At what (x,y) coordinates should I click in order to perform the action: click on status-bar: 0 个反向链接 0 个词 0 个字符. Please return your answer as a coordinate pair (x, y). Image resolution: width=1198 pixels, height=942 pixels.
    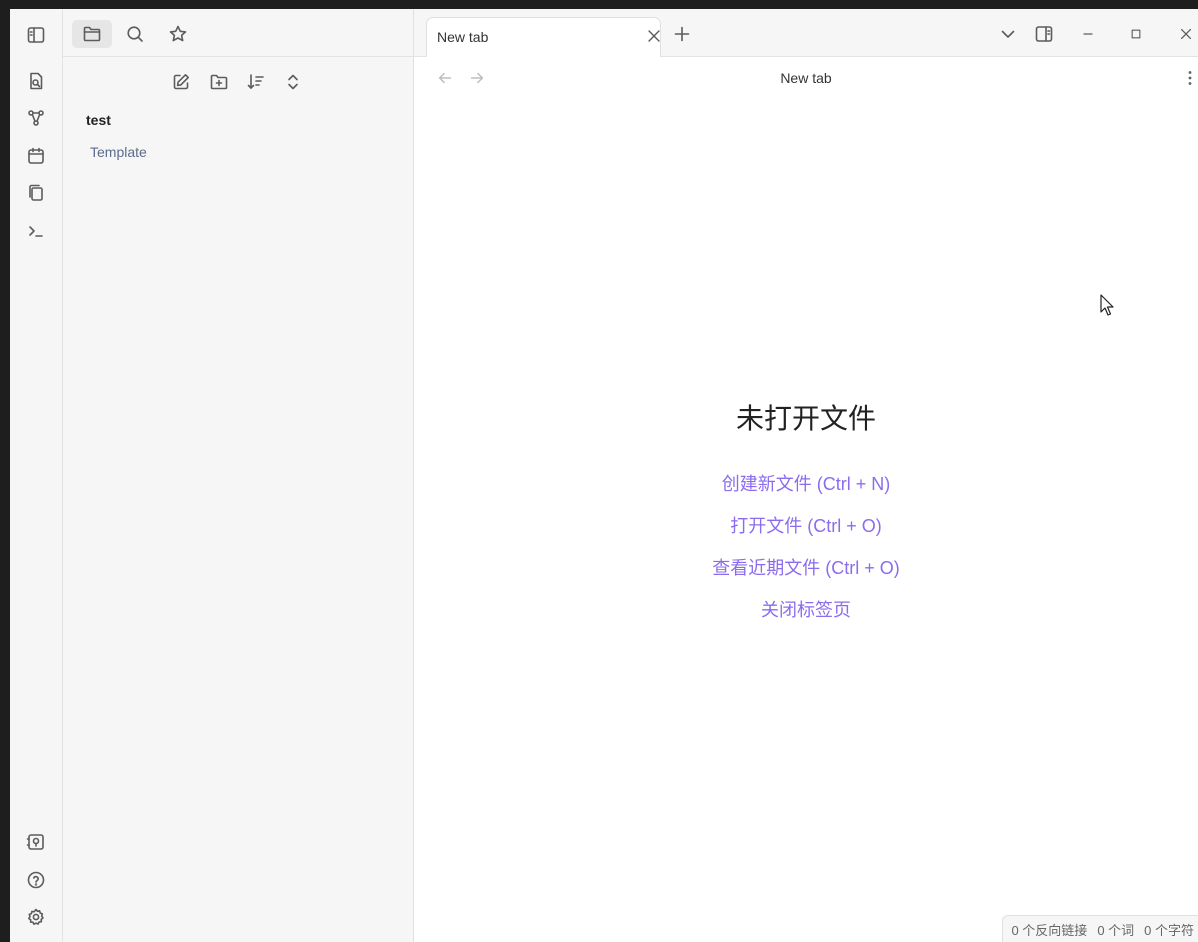
    Looking at the image, I should click on (1100, 928).